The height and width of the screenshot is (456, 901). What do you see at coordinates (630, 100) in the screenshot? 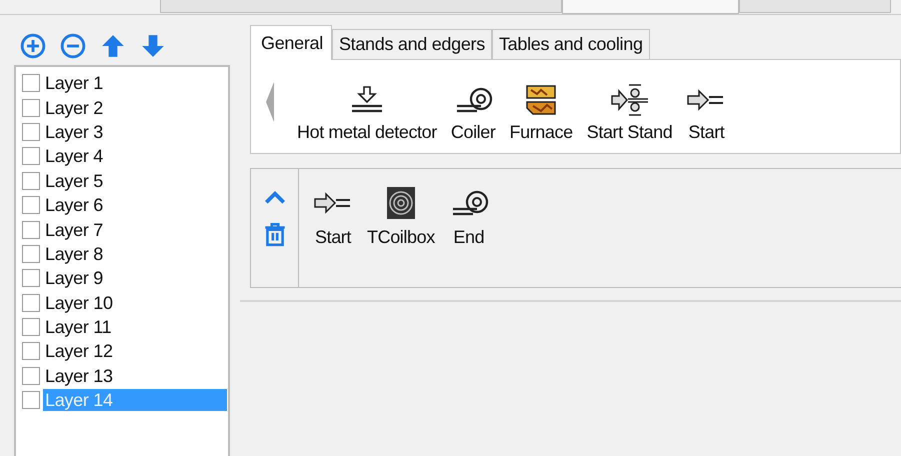
I see `stand-icon` at bounding box center [630, 100].